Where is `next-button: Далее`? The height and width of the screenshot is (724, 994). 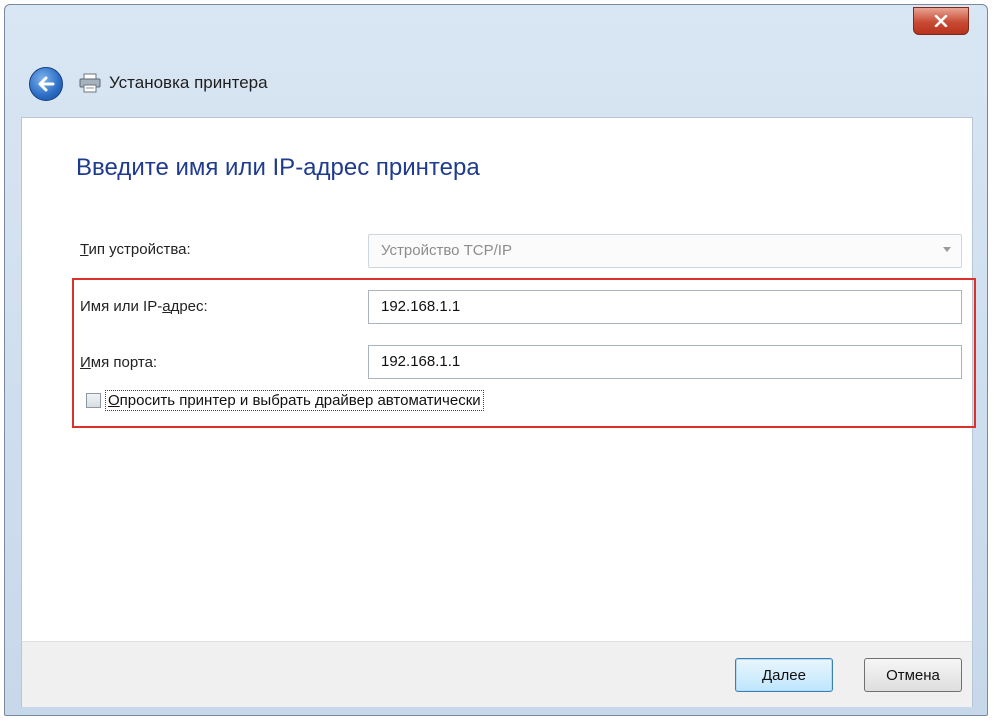 next-button: Далее is located at coordinates (784, 675).